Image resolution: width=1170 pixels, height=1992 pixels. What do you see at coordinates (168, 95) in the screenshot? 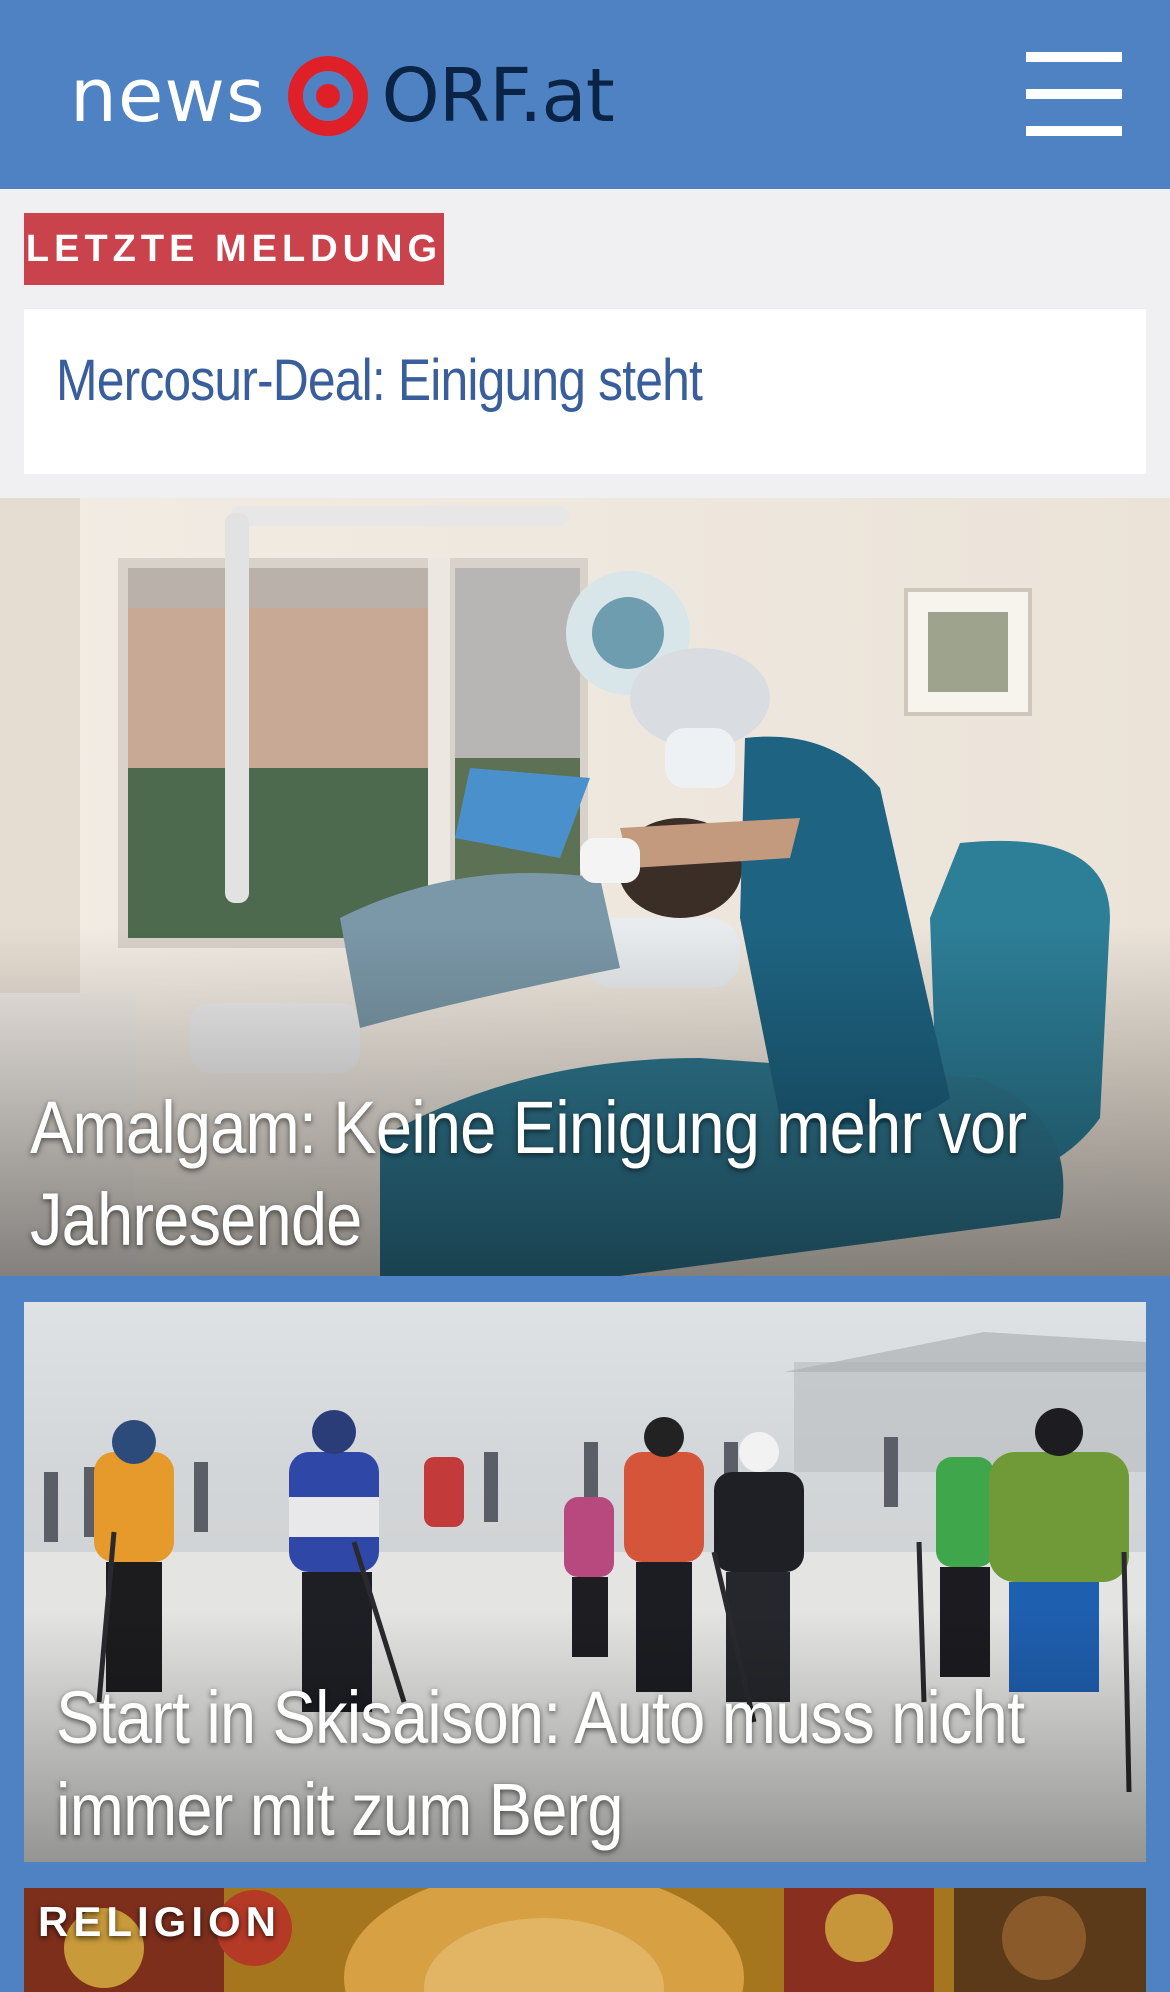
I see `logo-news-text: news` at bounding box center [168, 95].